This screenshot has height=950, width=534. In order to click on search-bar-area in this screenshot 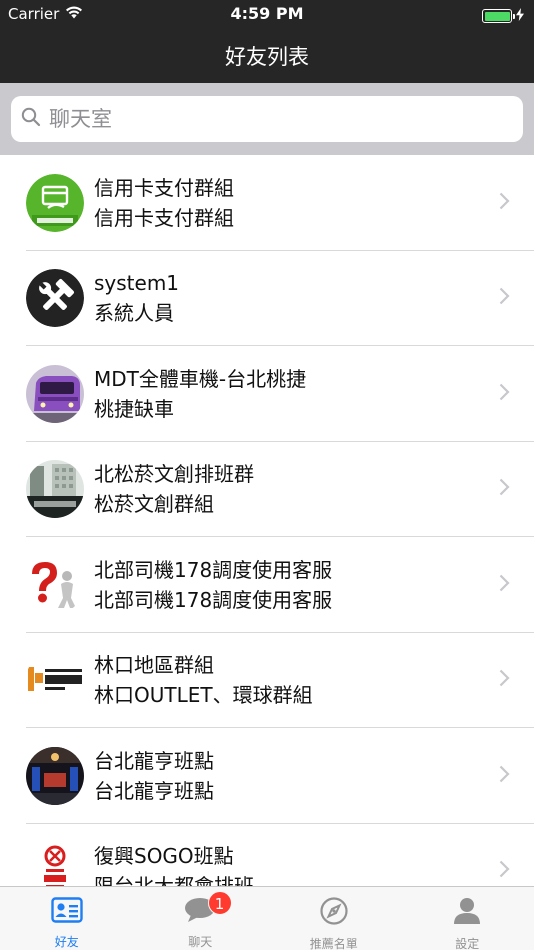, I will do `click(267, 119)`.